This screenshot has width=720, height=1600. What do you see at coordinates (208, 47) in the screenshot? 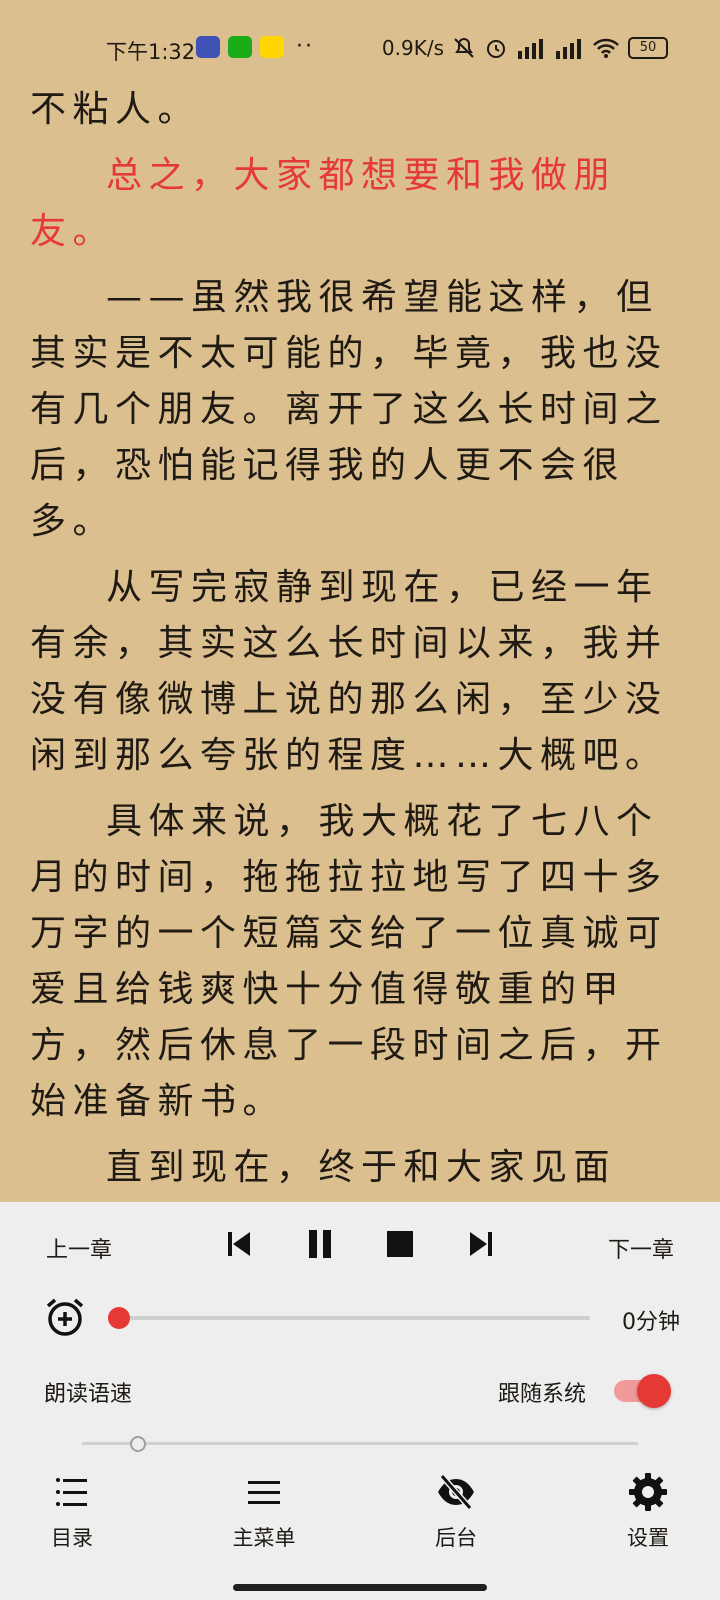
I see `app-notification-icon` at bounding box center [208, 47].